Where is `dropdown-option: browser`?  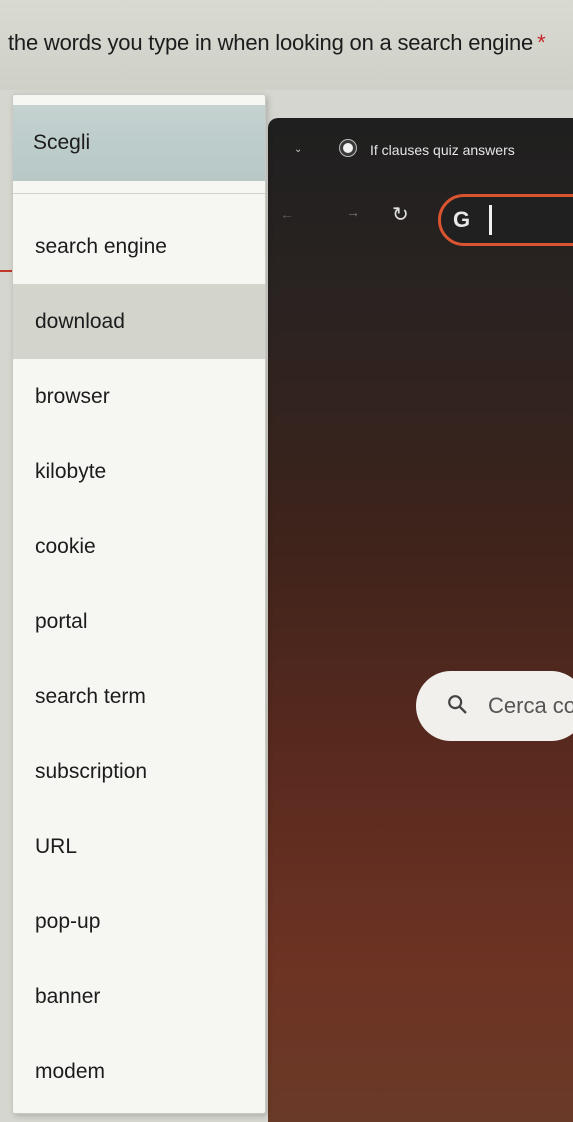 dropdown-option: browser is located at coordinates (139, 396).